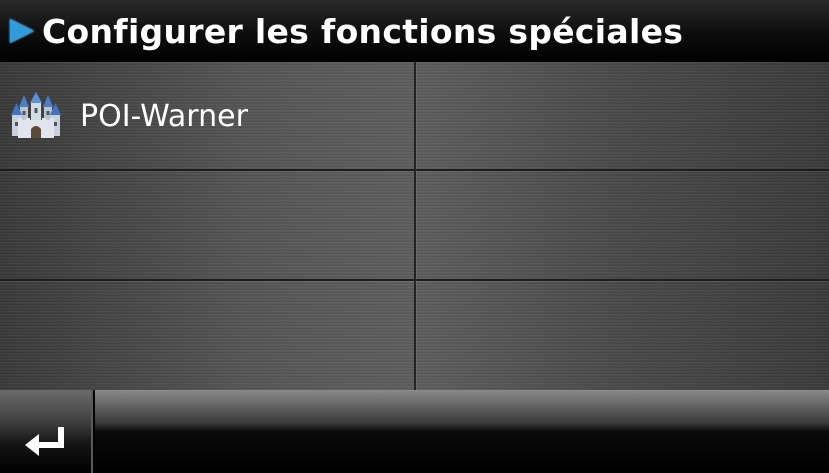 The width and height of the screenshot is (829, 473). What do you see at coordinates (44, 441) in the screenshot?
I see `return-arrow-icon` at bounding box center [44, 441].